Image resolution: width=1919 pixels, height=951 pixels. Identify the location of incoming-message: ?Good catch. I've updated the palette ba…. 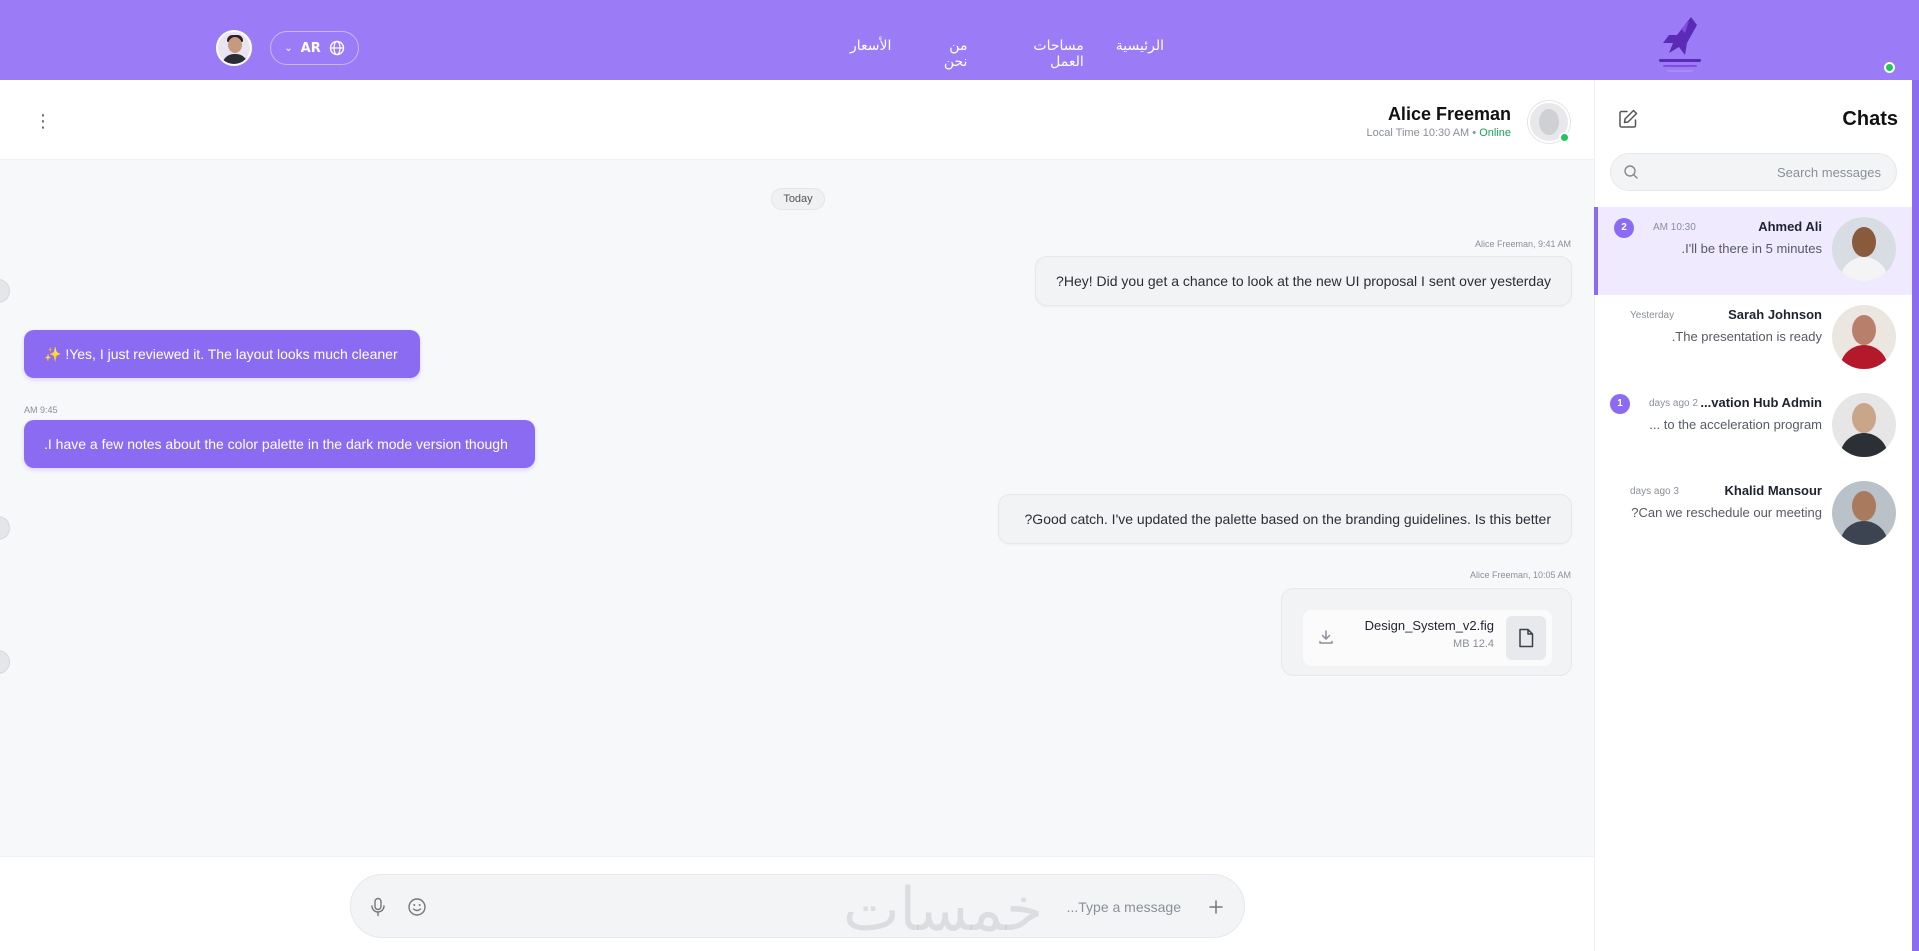
(1285, 519).